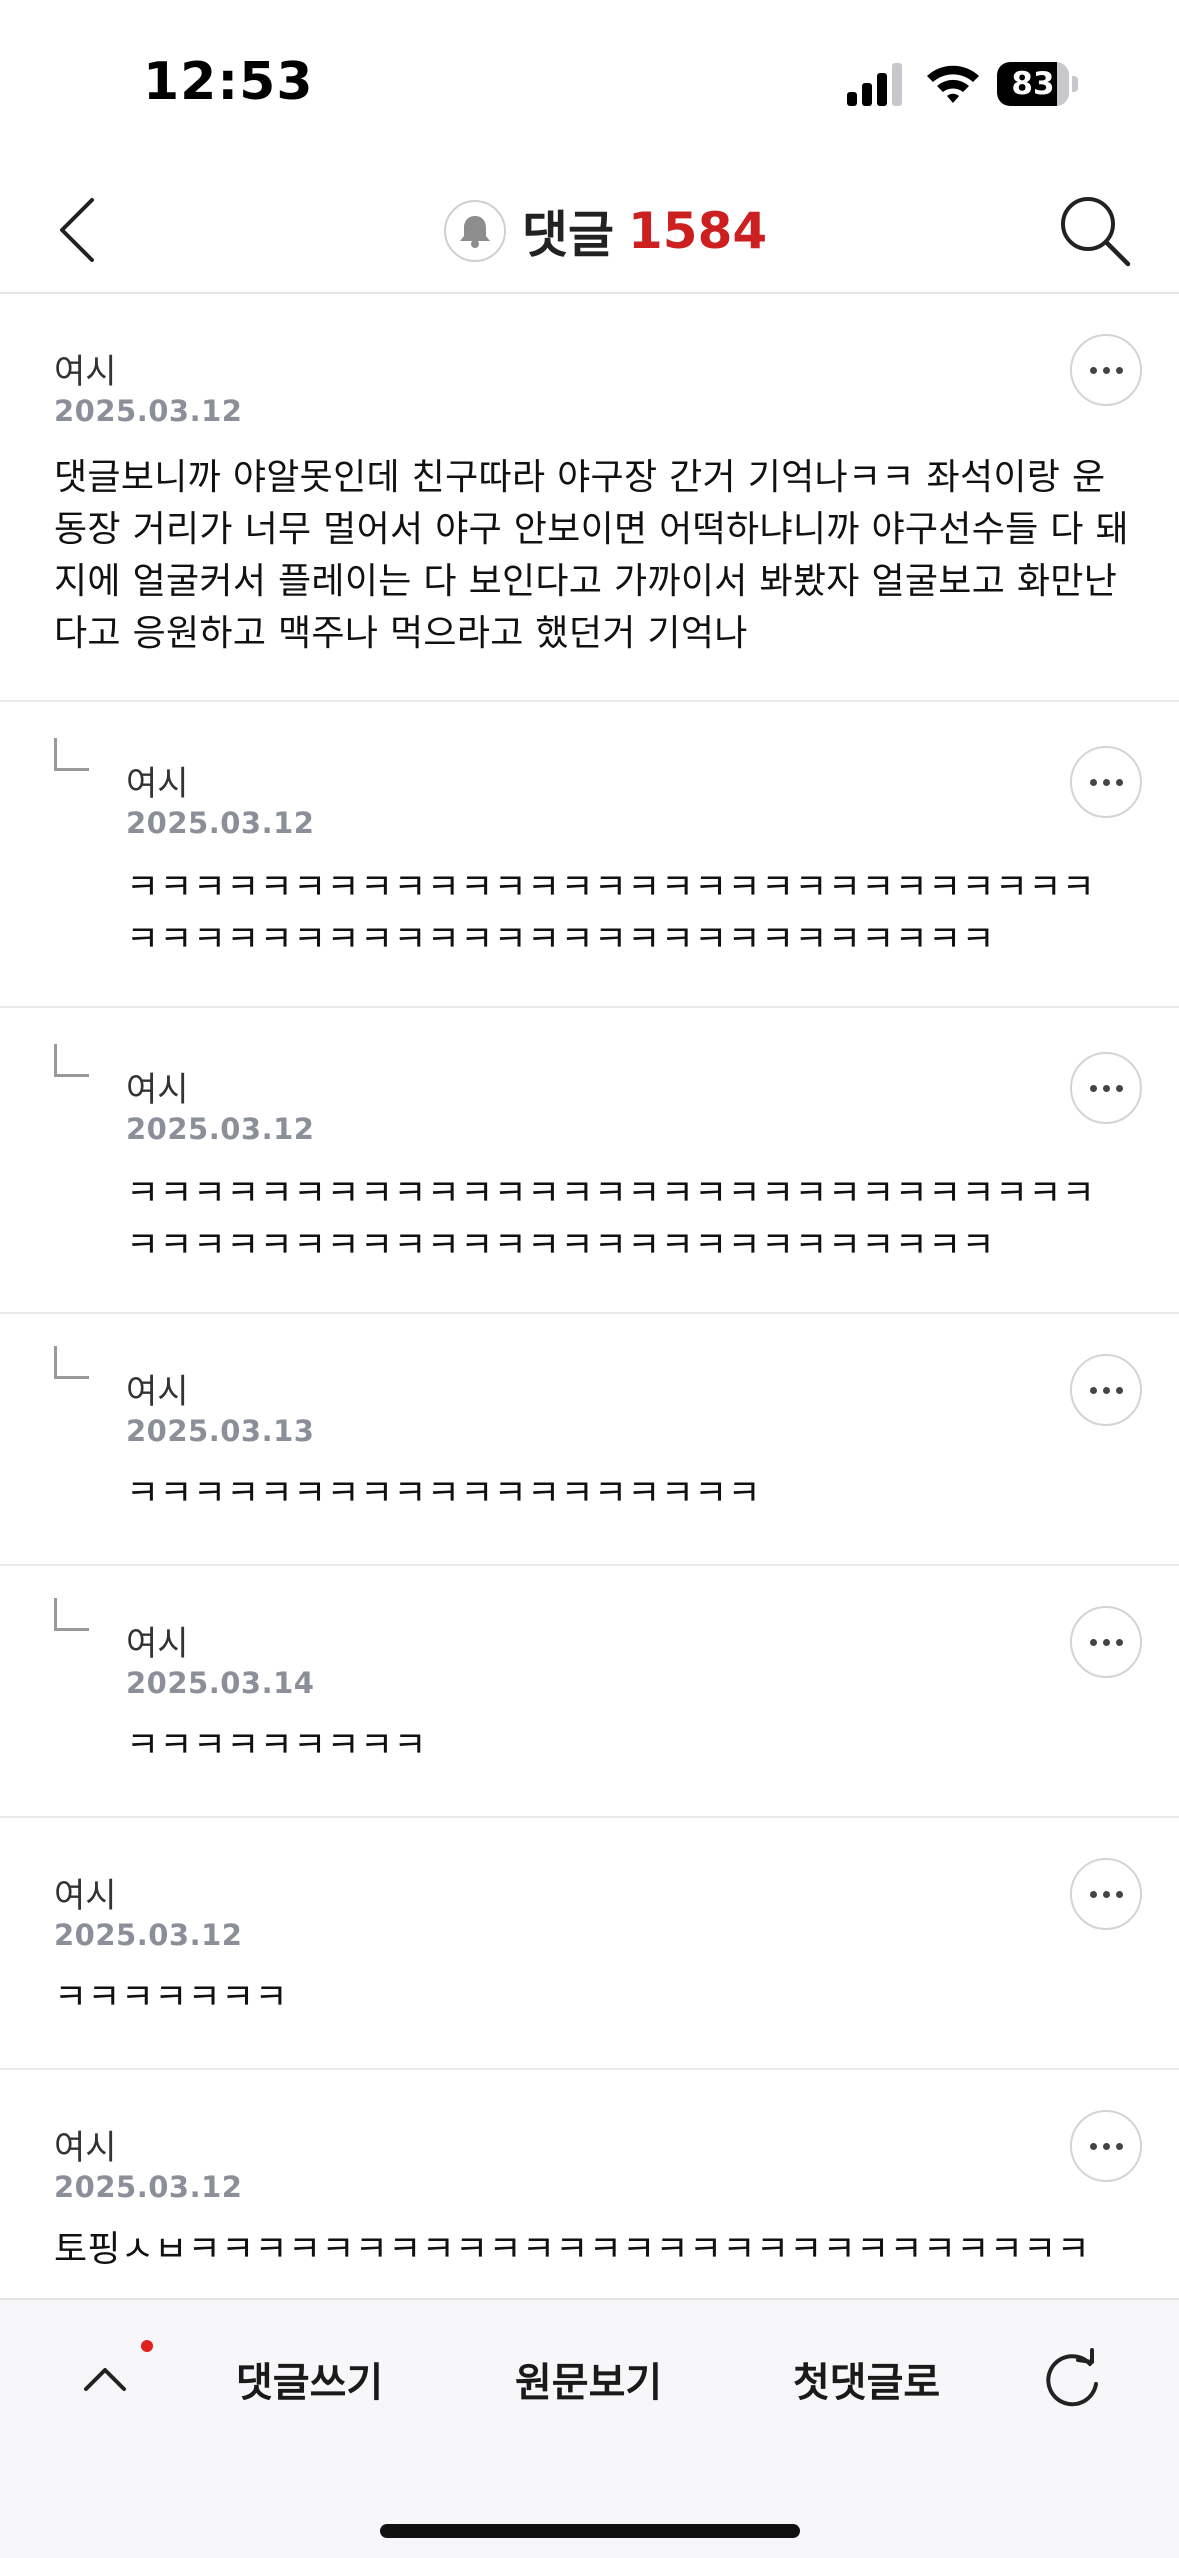  Describe the element at coordinates (276, 1745) in the screenshot. I see `comment-text: ㅋㅋㅋㅋㅋㅋㅋㅋㅋ` at that location.